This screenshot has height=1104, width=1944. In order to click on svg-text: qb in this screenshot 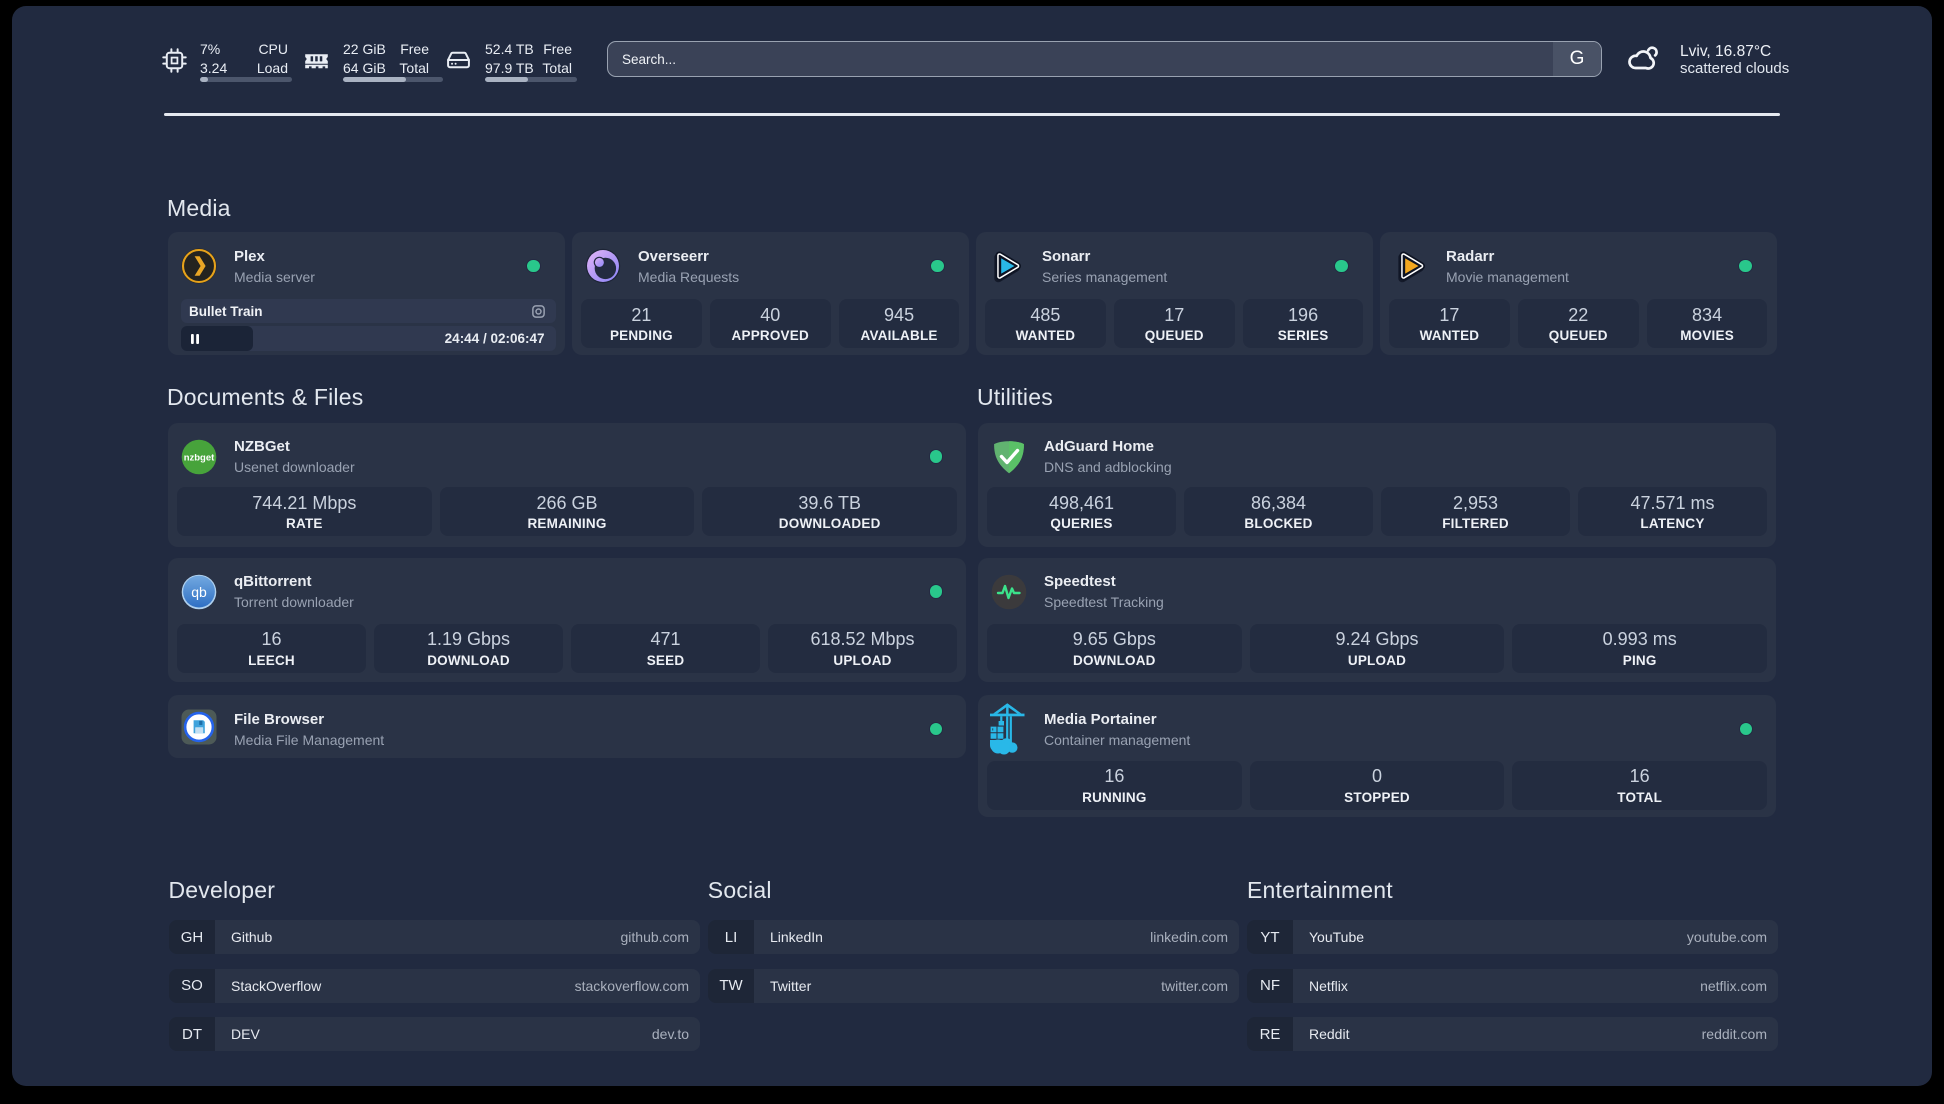, I will do `click(199, 591)`.